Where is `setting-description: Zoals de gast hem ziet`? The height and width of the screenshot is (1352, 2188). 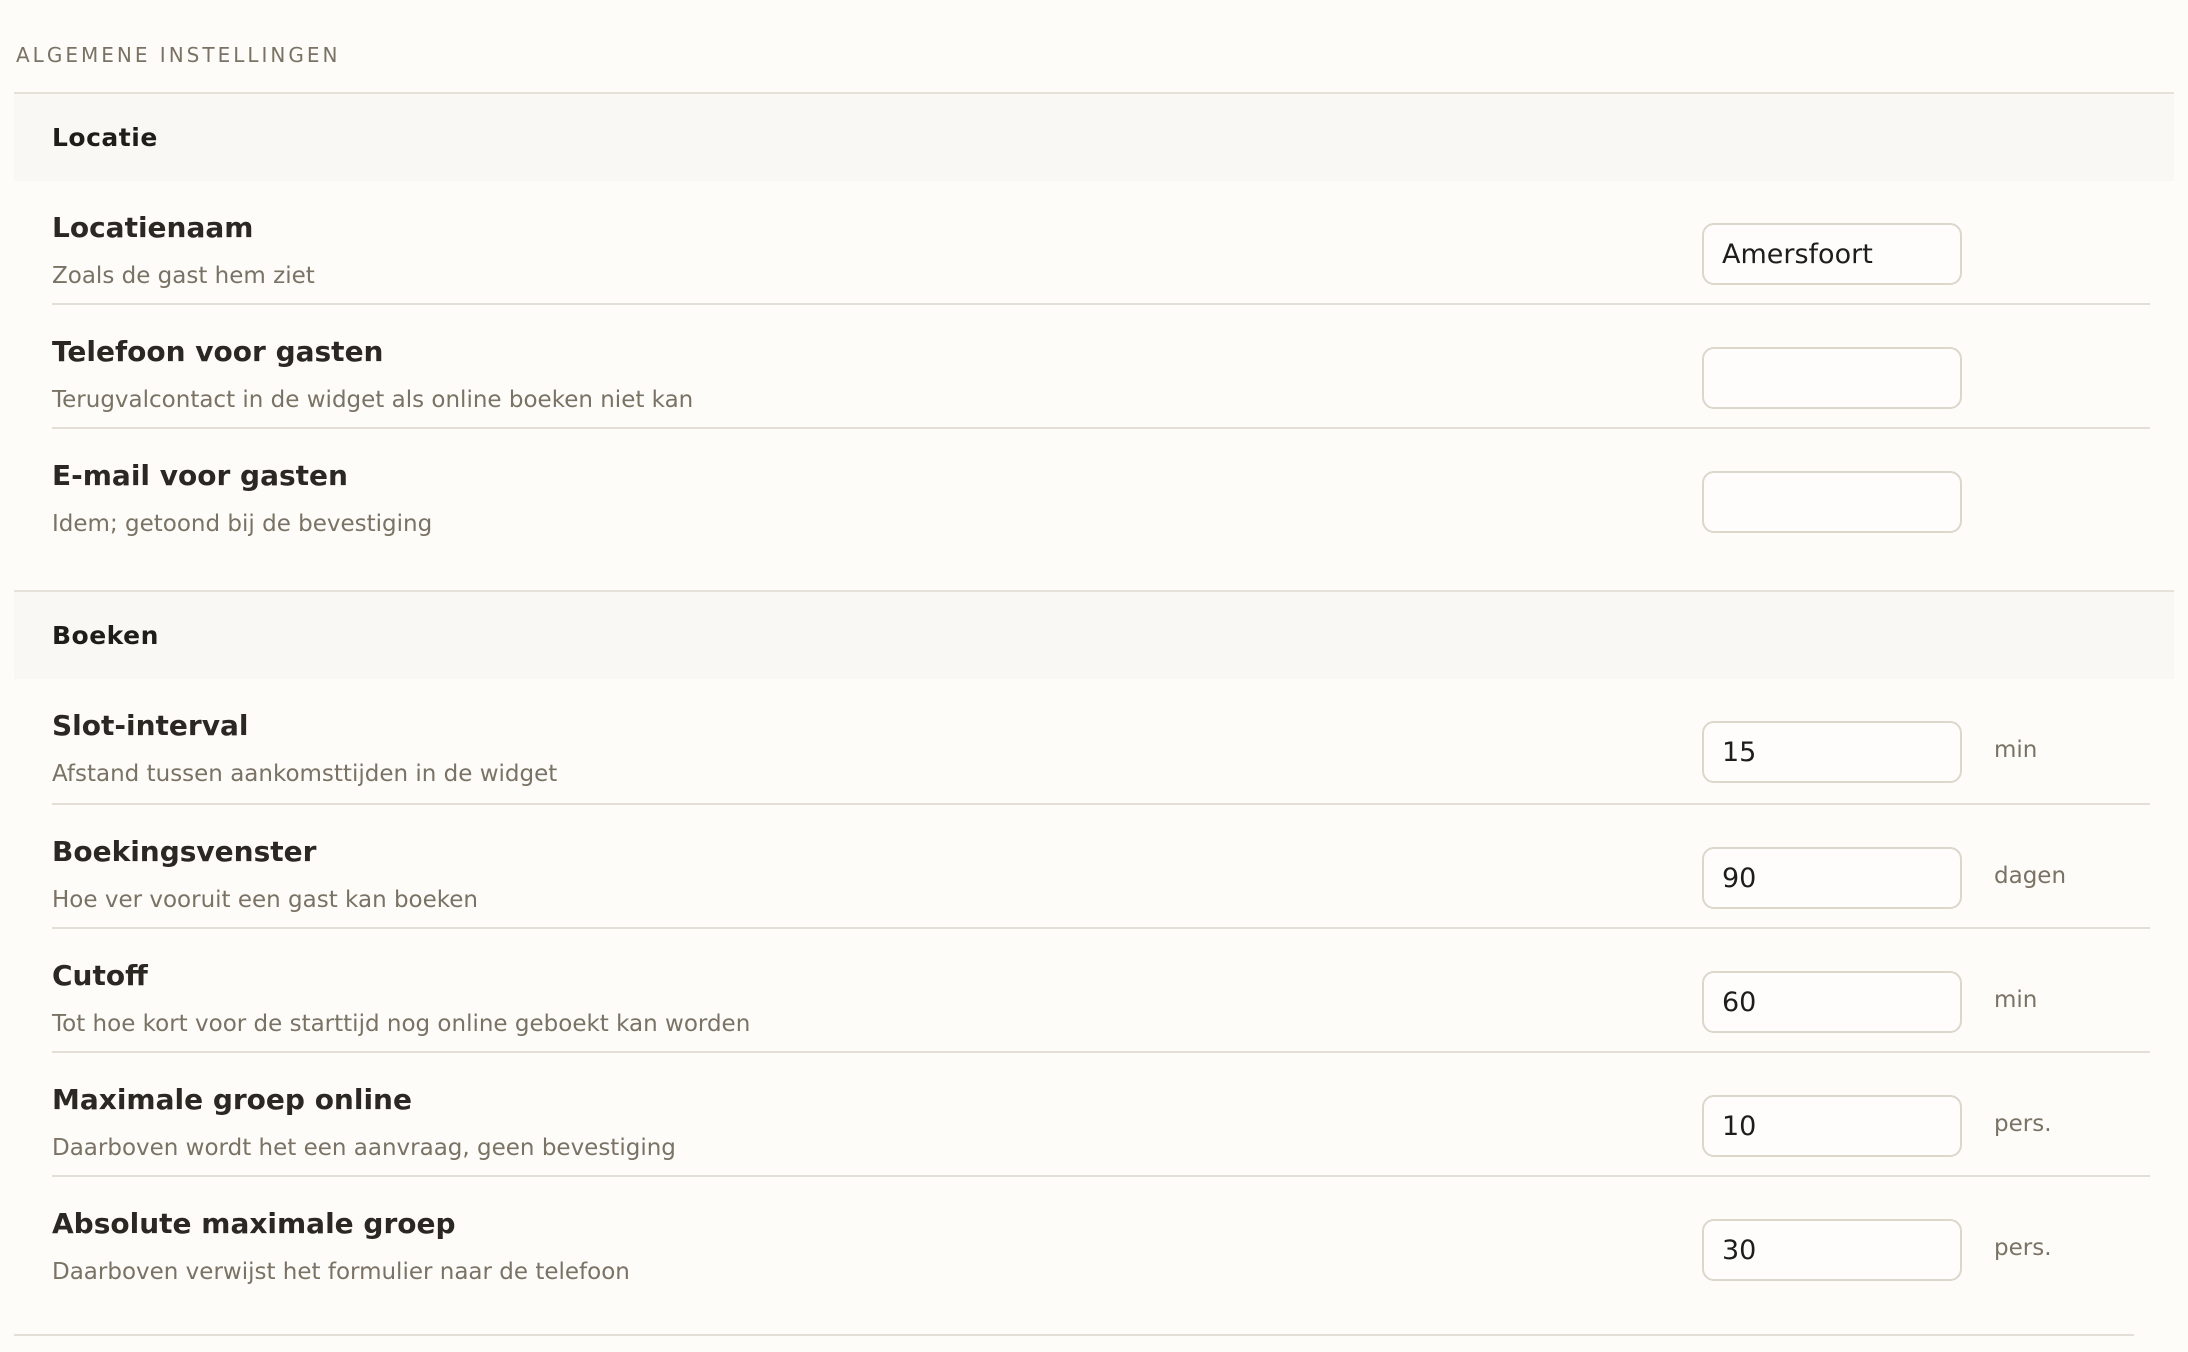
setting-description: Zoals de gast hem ziet is located at coordinates (183, 276).